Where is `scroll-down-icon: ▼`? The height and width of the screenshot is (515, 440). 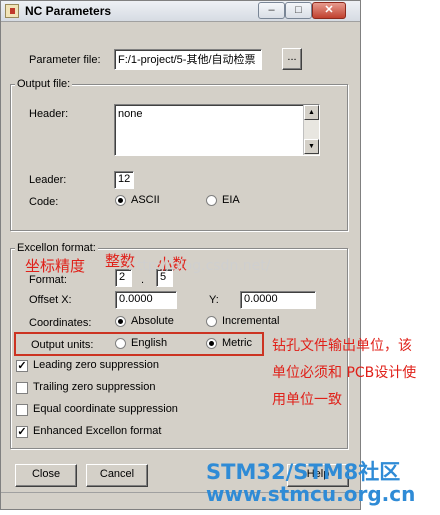 scroll-down-icon: ▼ is located at coordinates (311, 146).